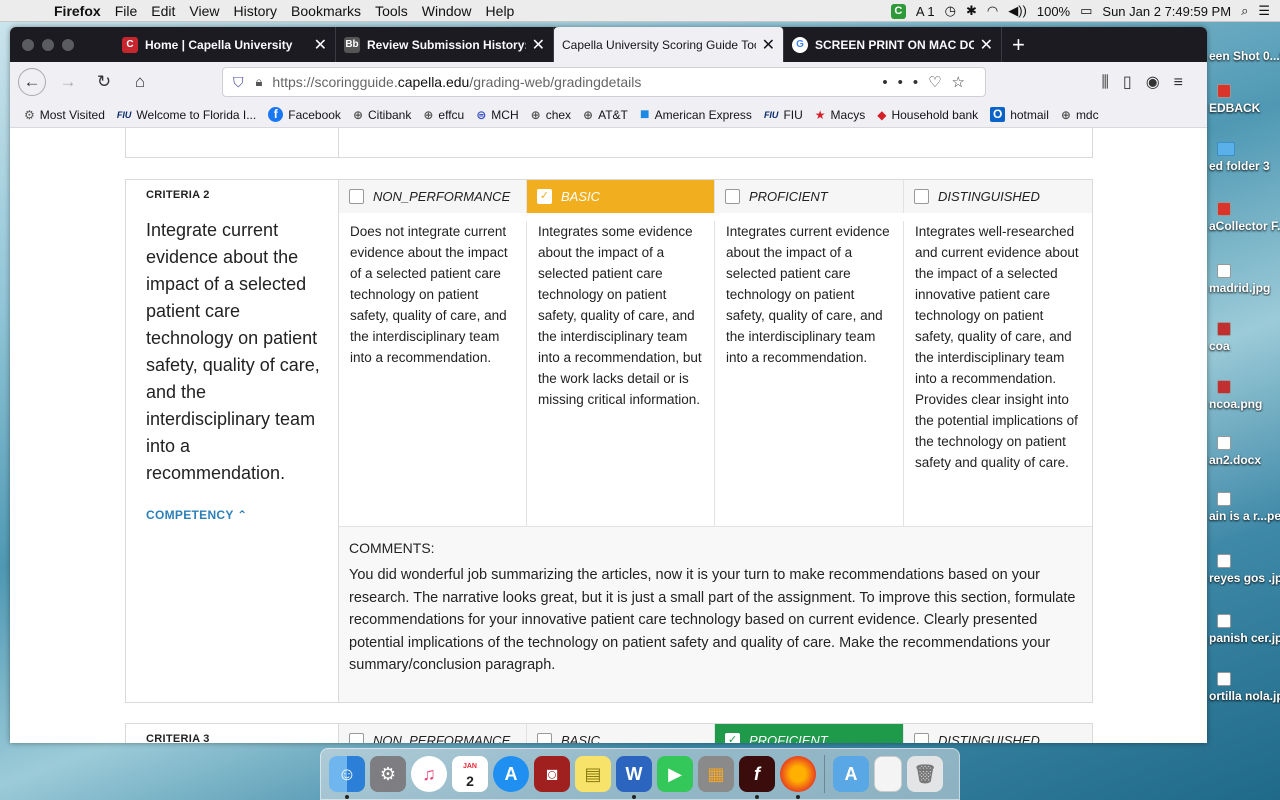 The width and height of the screenshot is (1280, 800). Describe the element at coordinates (326, 11) in the screenshot. I see `menu-bookmarks: Bookmarks` at that location.